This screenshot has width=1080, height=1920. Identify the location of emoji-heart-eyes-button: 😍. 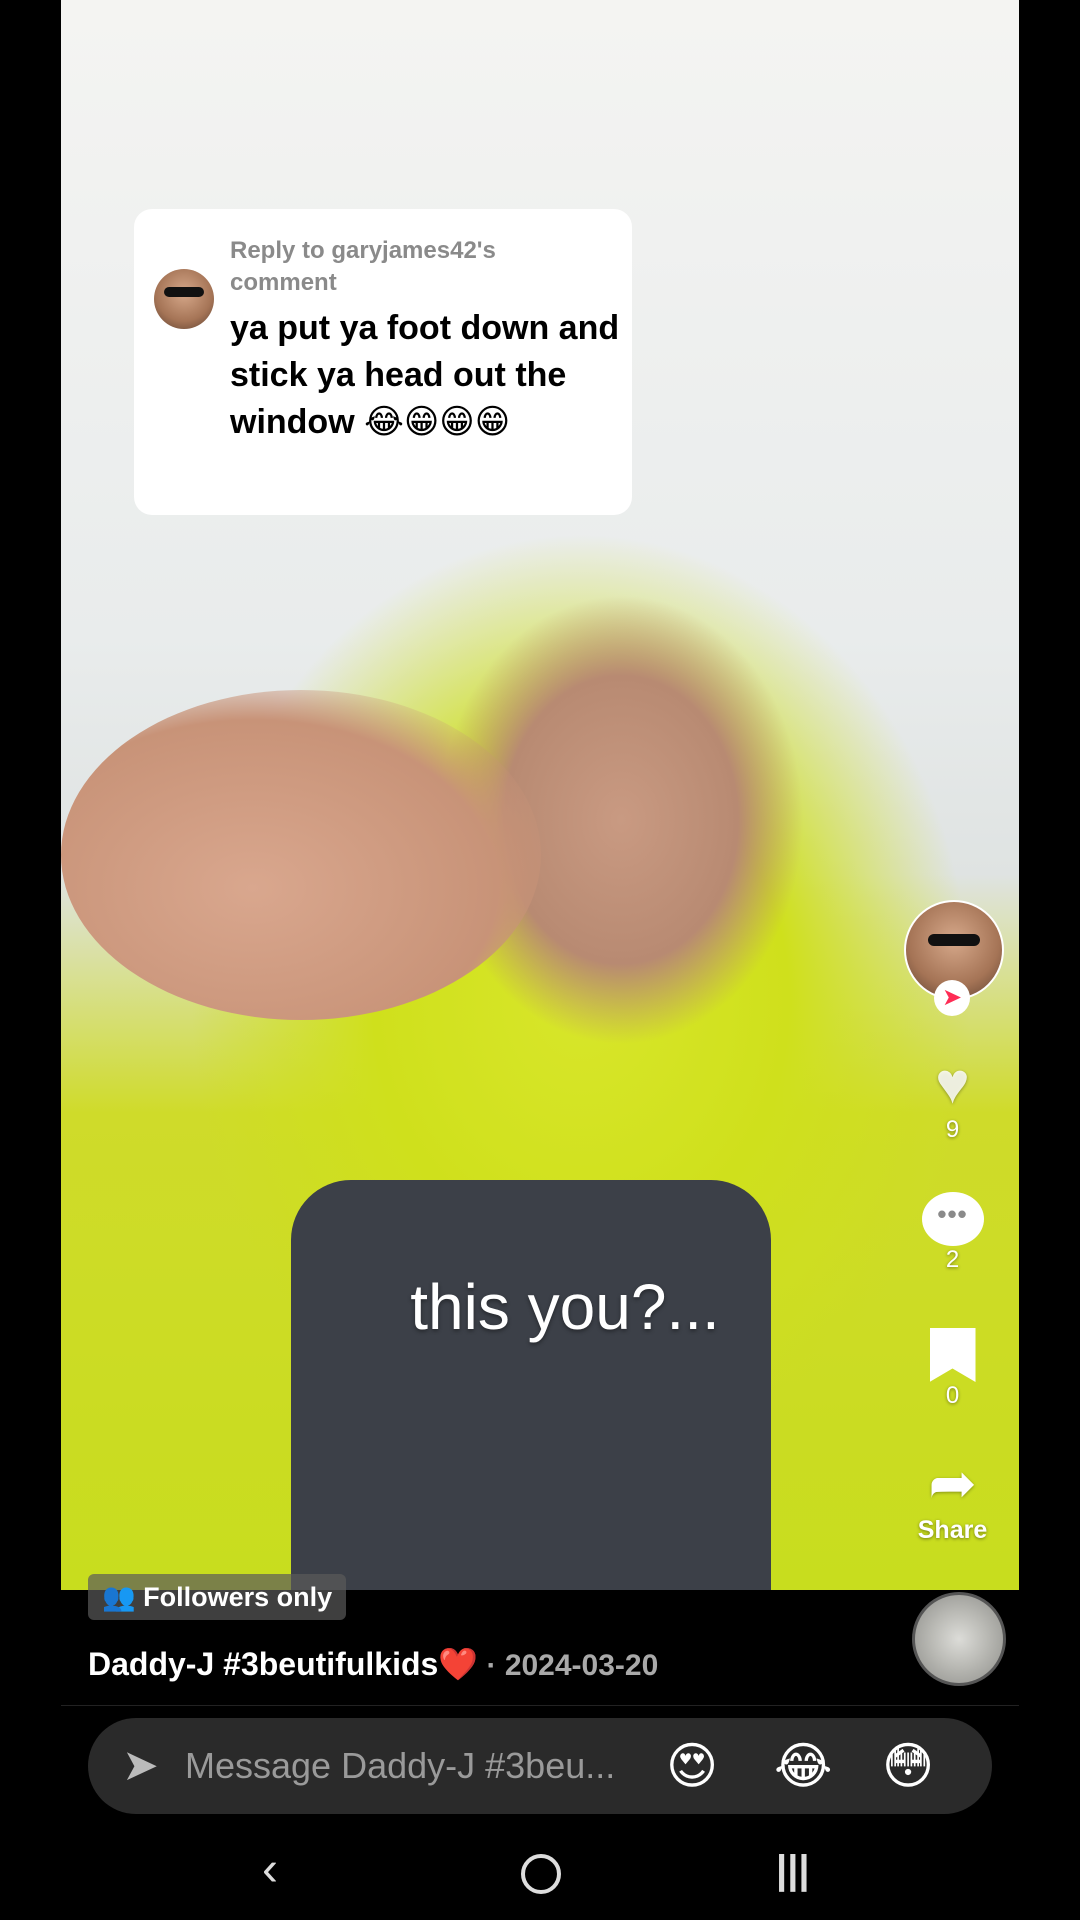
(692, 1766).